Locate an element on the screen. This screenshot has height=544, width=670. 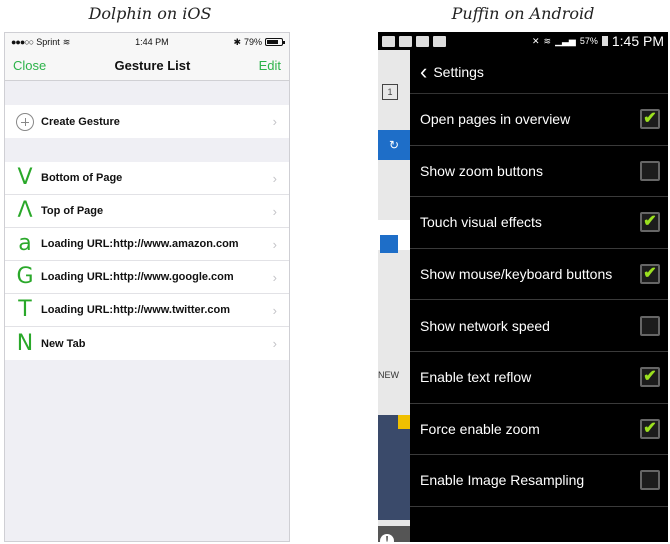
background-browser-page: 1 ↻ NEW ! is located at coordinates (394, 296).